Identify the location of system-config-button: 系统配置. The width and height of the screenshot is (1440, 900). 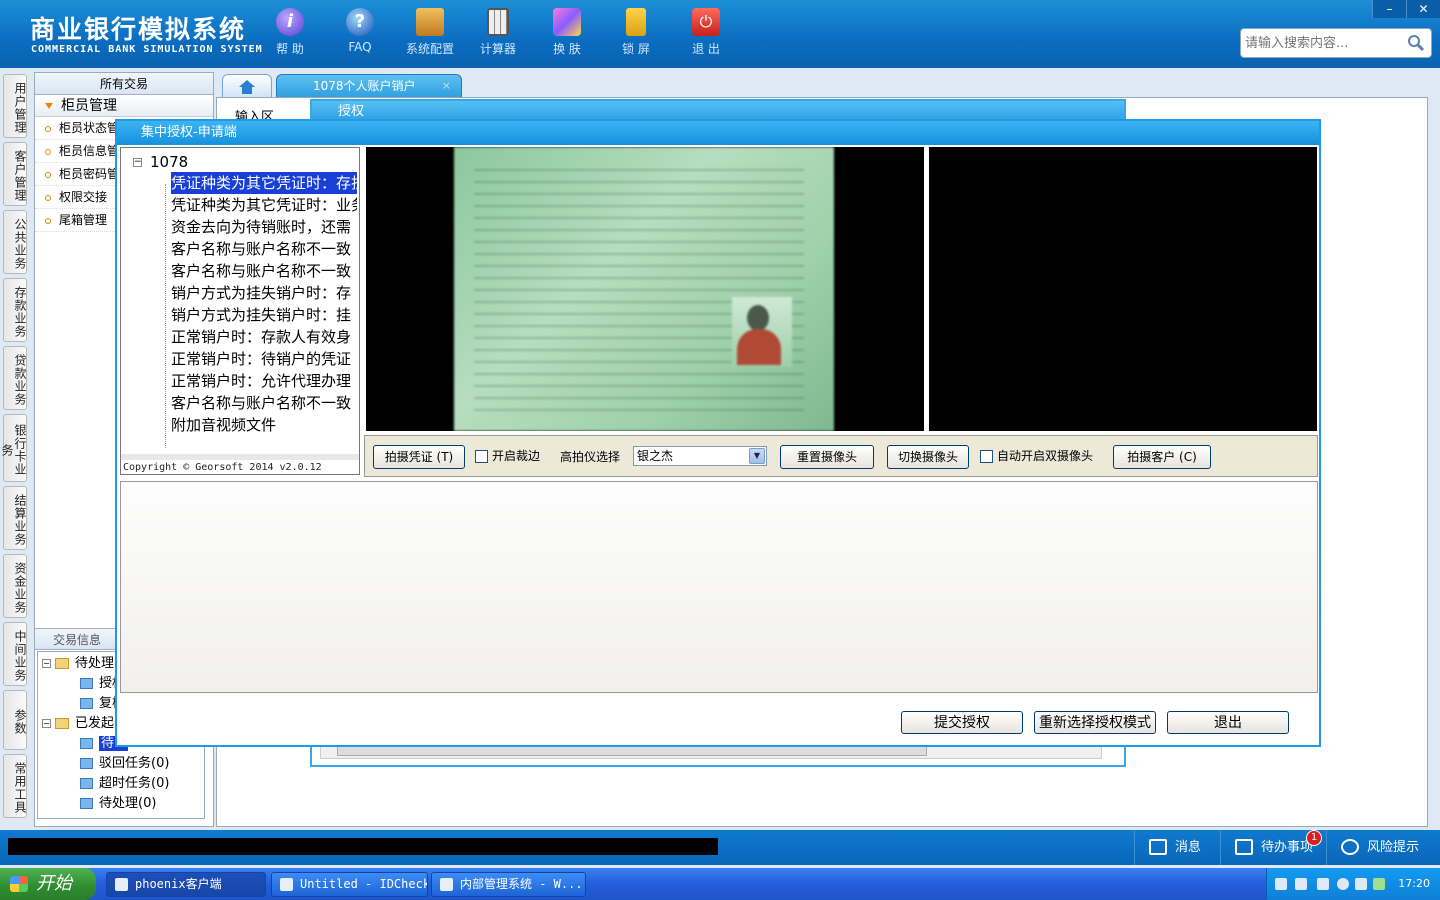
(430, 32).